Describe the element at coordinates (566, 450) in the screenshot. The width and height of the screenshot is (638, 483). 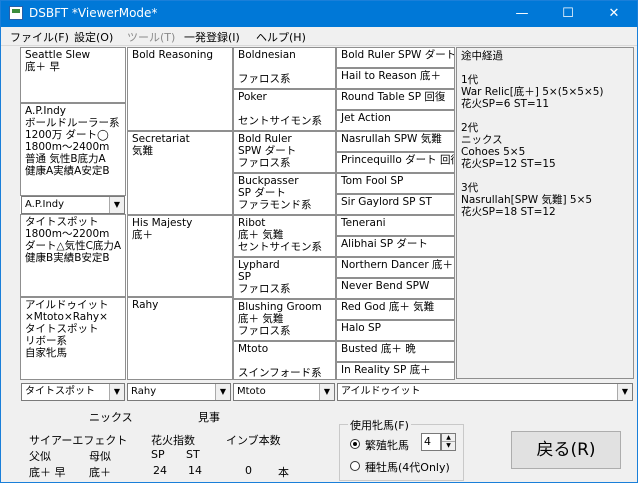
I see `back-button: 戻る(R)` at that location.